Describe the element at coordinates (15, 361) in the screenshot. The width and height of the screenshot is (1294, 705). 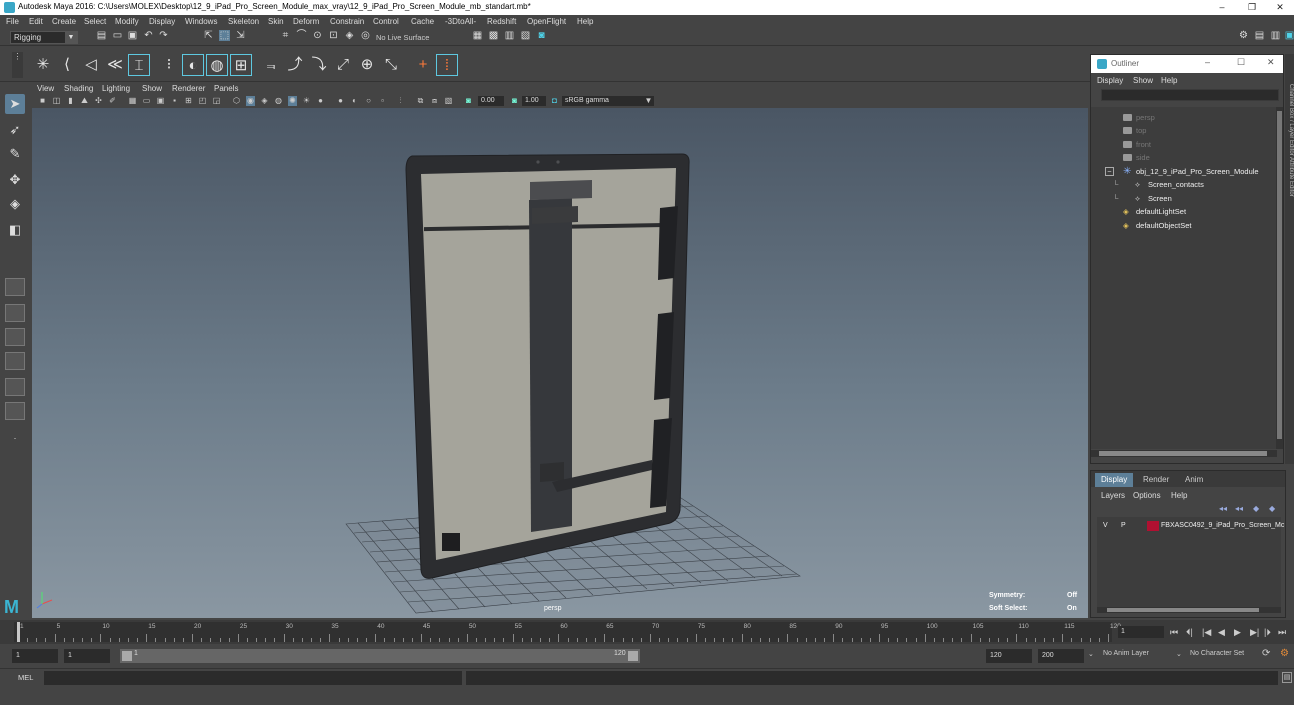
I see `persp-graph-layout-icon` at that location.